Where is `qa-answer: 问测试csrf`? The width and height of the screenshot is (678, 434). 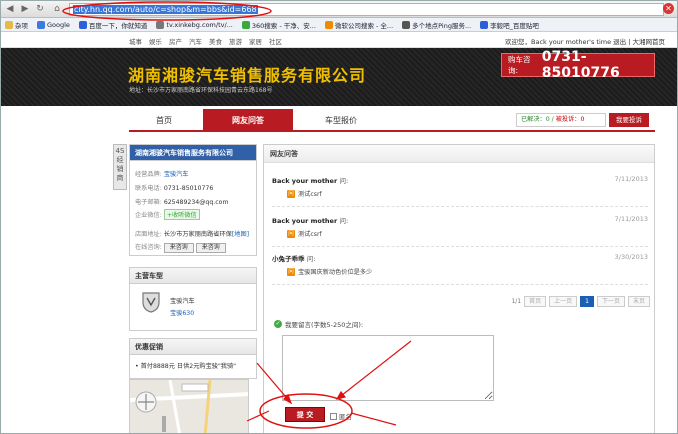
qa-answer: 问测试csrf is located at coordinates (467, 233).